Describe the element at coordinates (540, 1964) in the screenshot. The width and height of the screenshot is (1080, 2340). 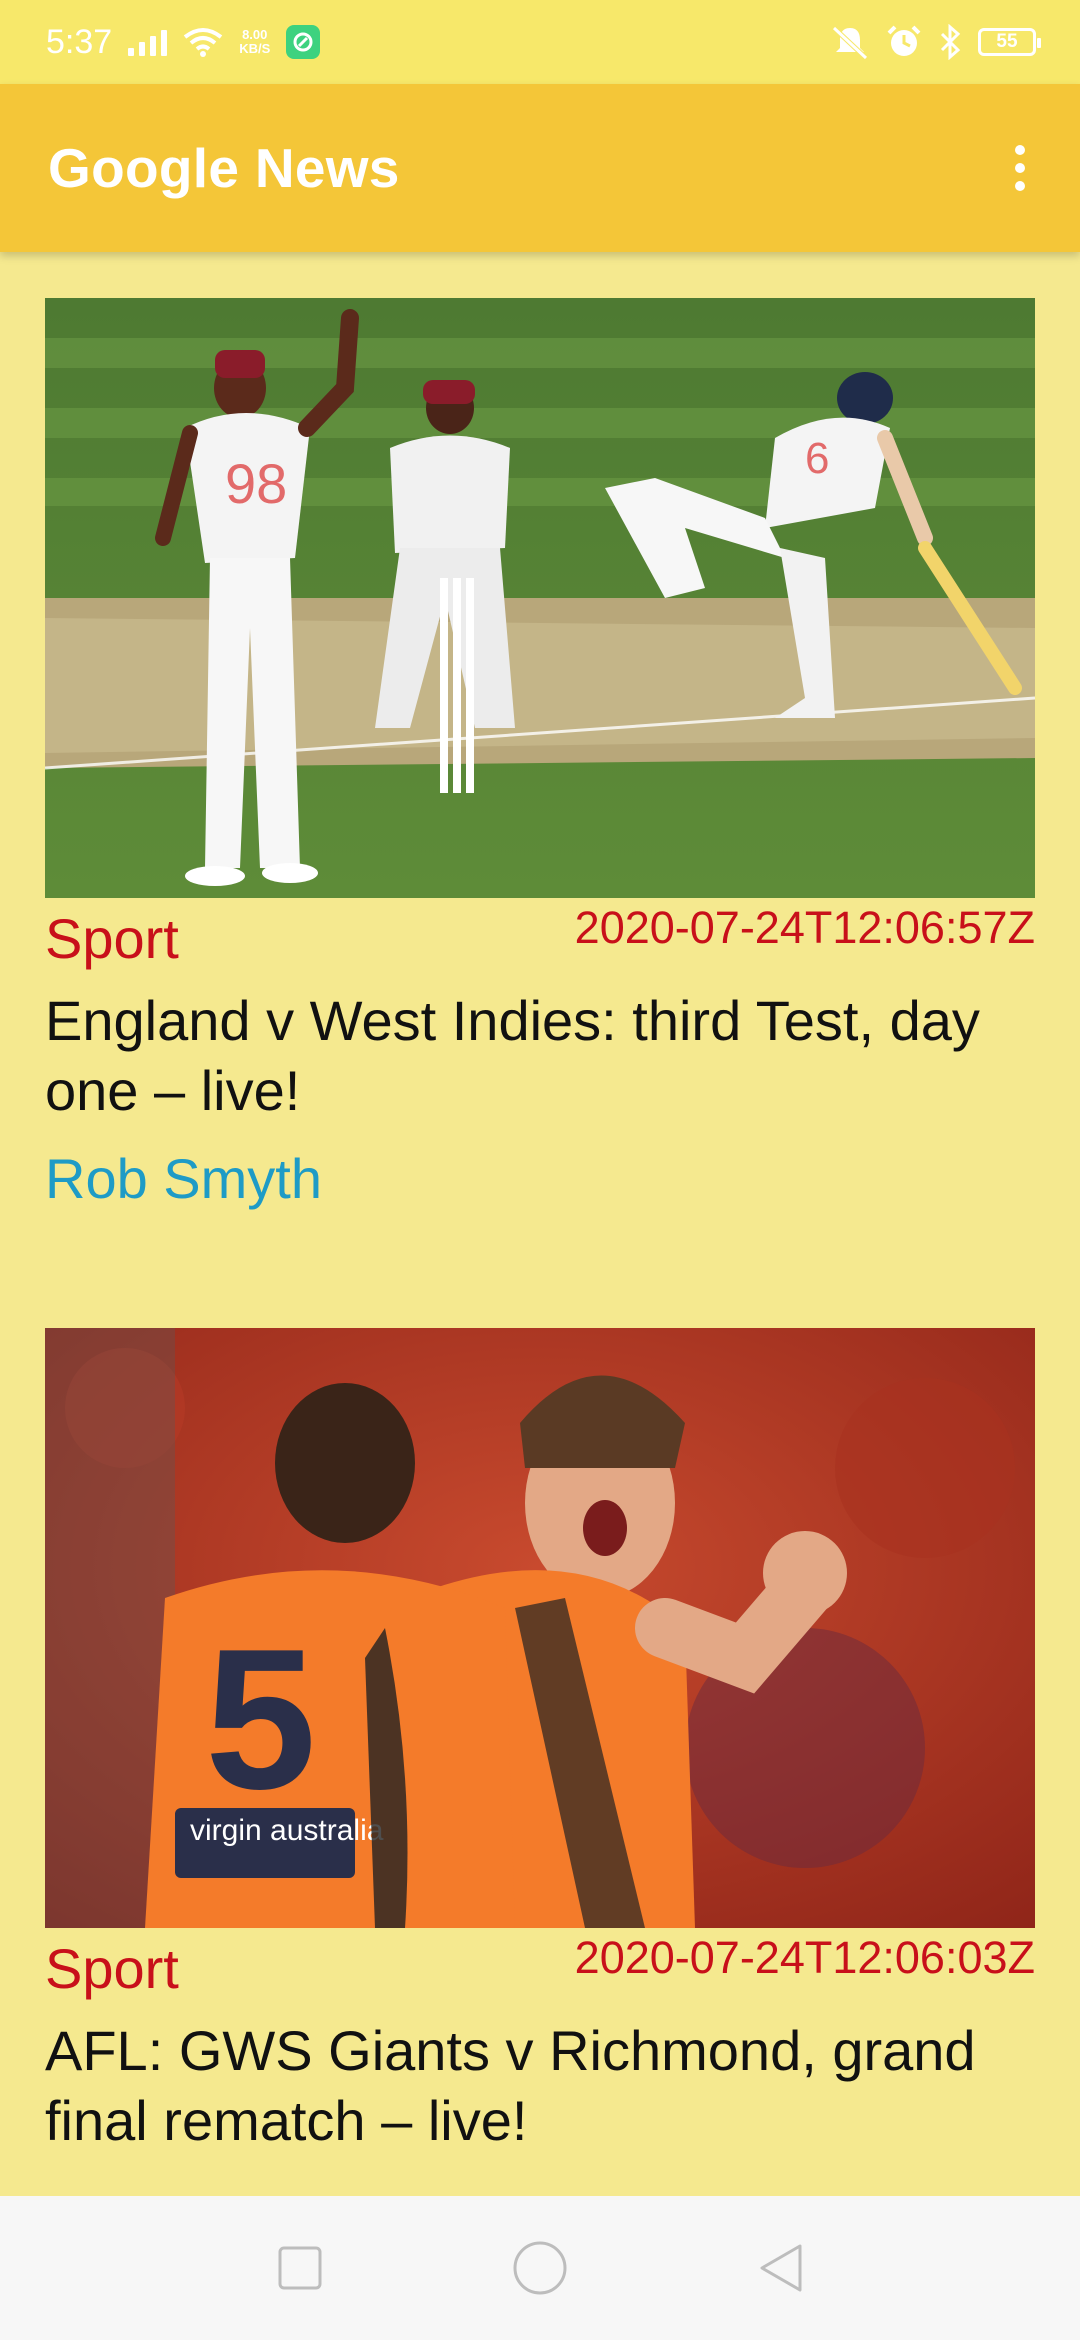
I see `article-meta: Sport 2020-07-24T12:06:03Z` at that location.